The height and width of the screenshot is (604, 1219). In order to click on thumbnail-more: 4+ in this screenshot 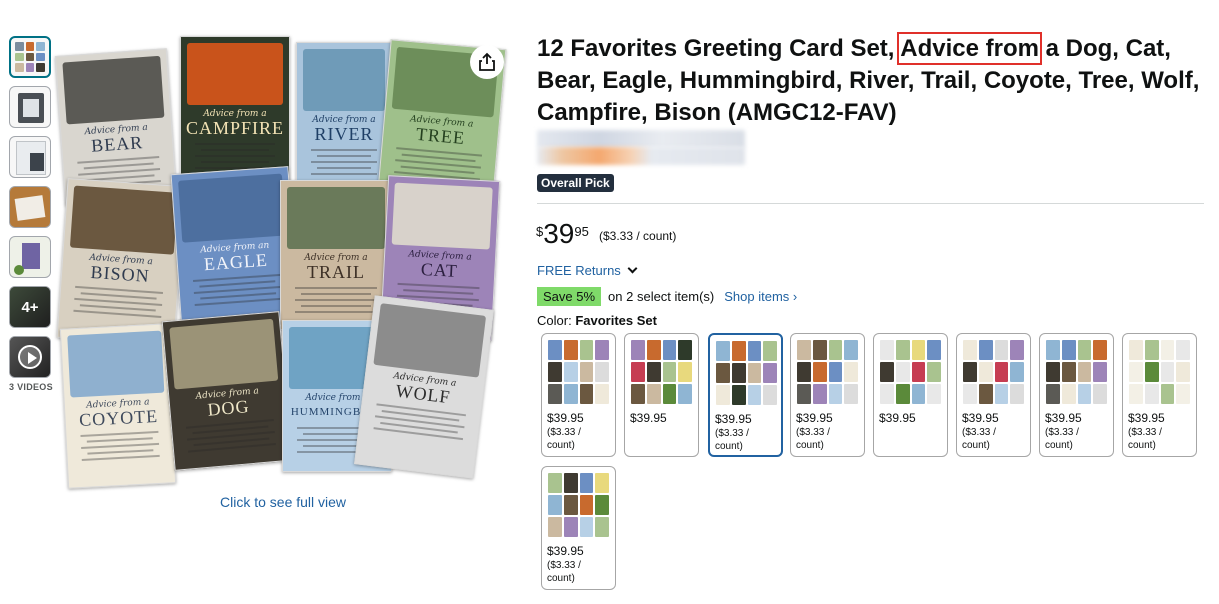, I will do `click(30, 307)`.